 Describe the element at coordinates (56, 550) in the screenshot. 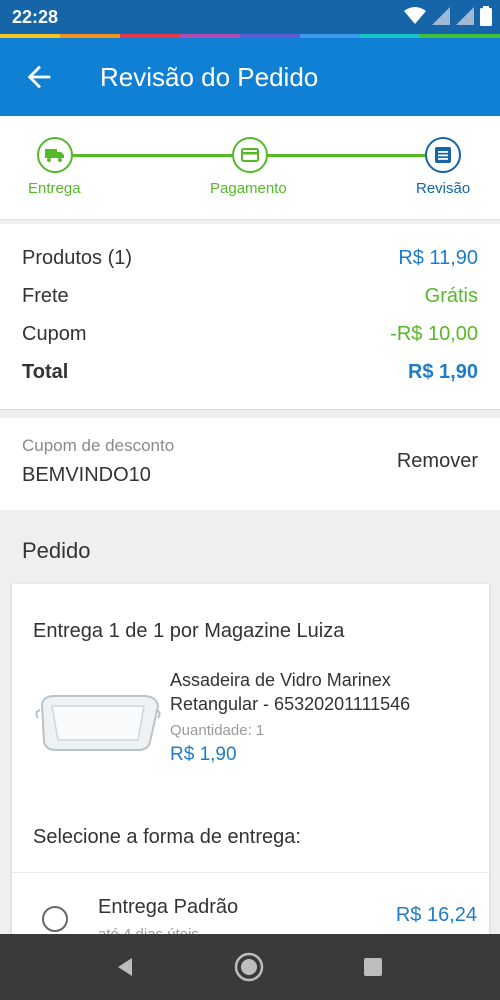

I see `order-section-title: Pedido` at that location.